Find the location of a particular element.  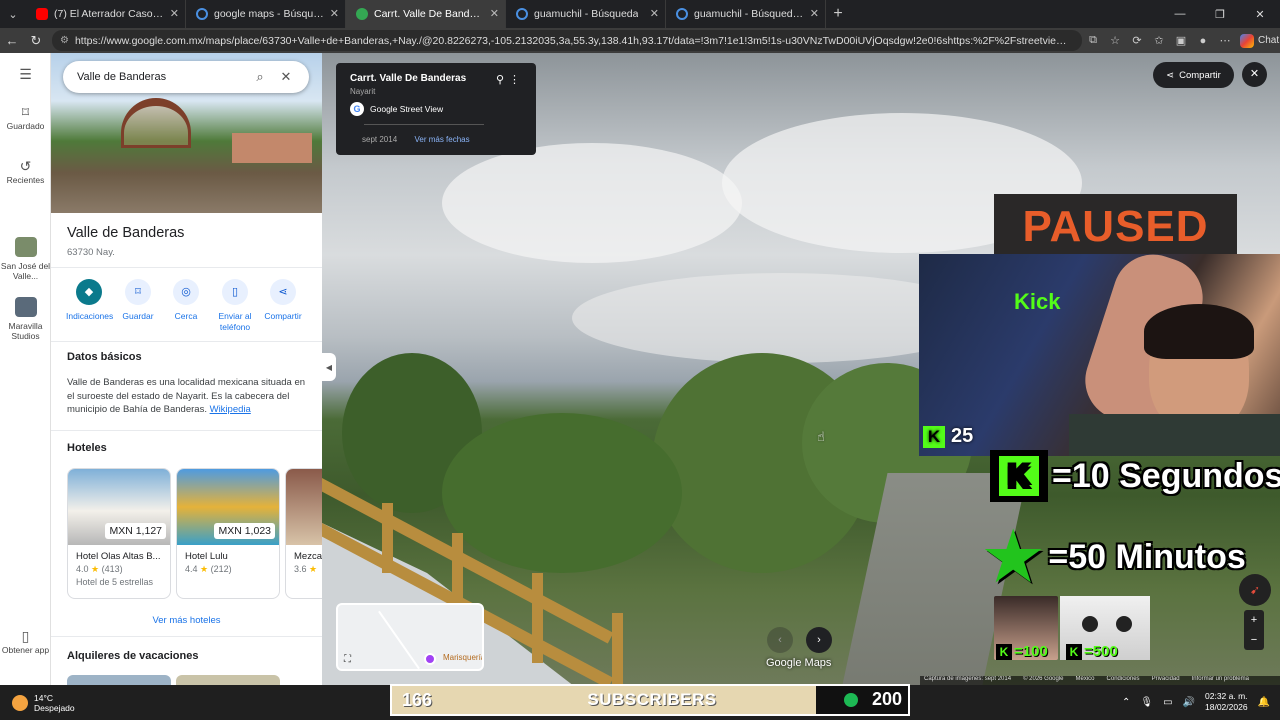

save-button: ⌑ Guardar is located at coordinates (138, 300).